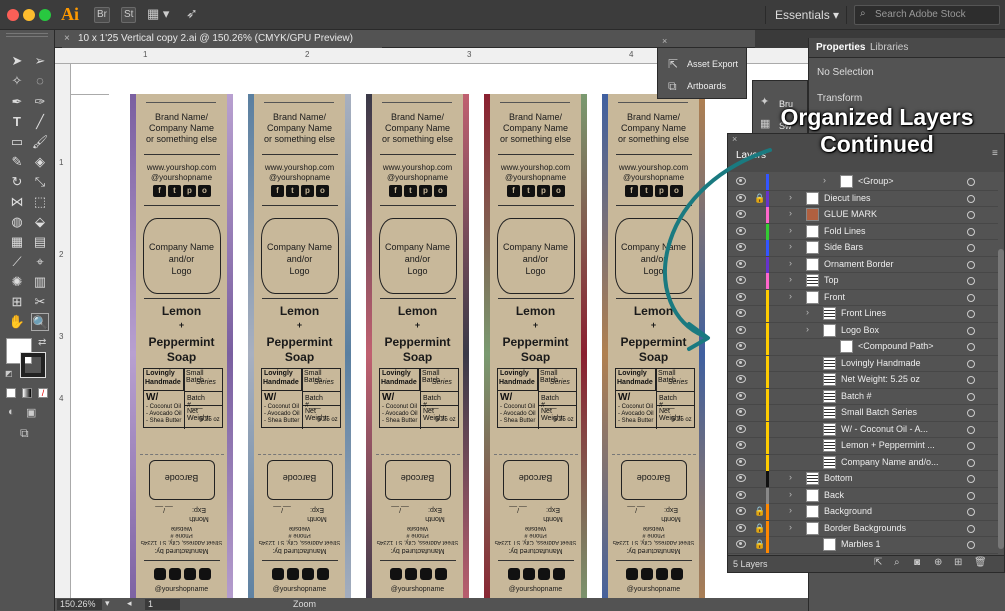  Describe the element at coordinates (40, 102) in the screenshot. I see `curvature-tool-icon: ✑` at that location.